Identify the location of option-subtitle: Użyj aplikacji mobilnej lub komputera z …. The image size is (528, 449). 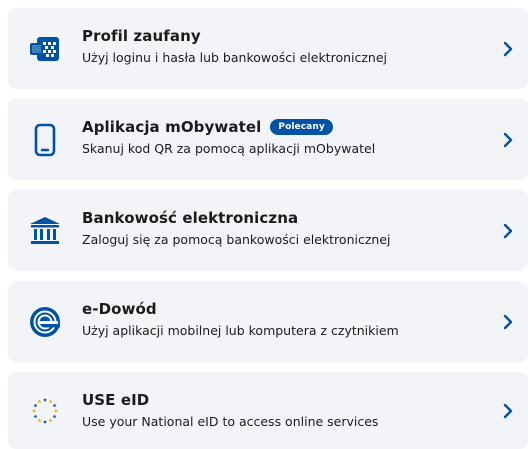
(240, 330).